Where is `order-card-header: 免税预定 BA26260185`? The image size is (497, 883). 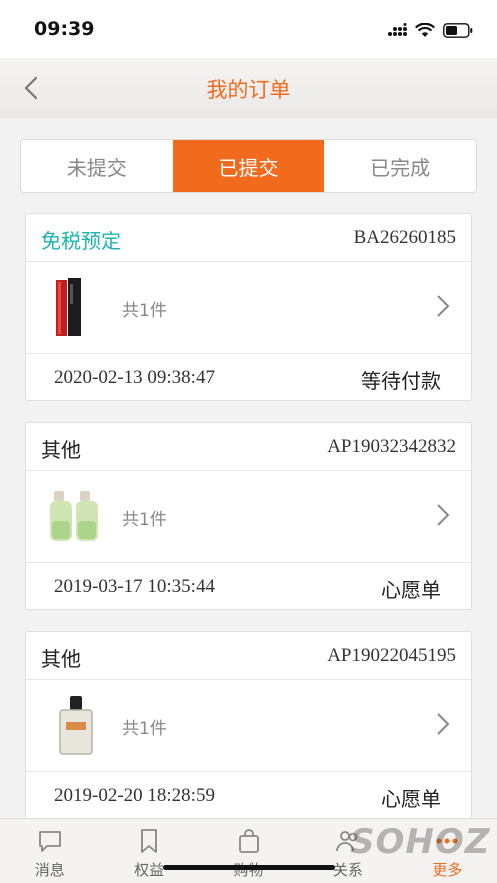 order-card-header: 免税预定 BA26260185 is located at coordinates (248, 238).